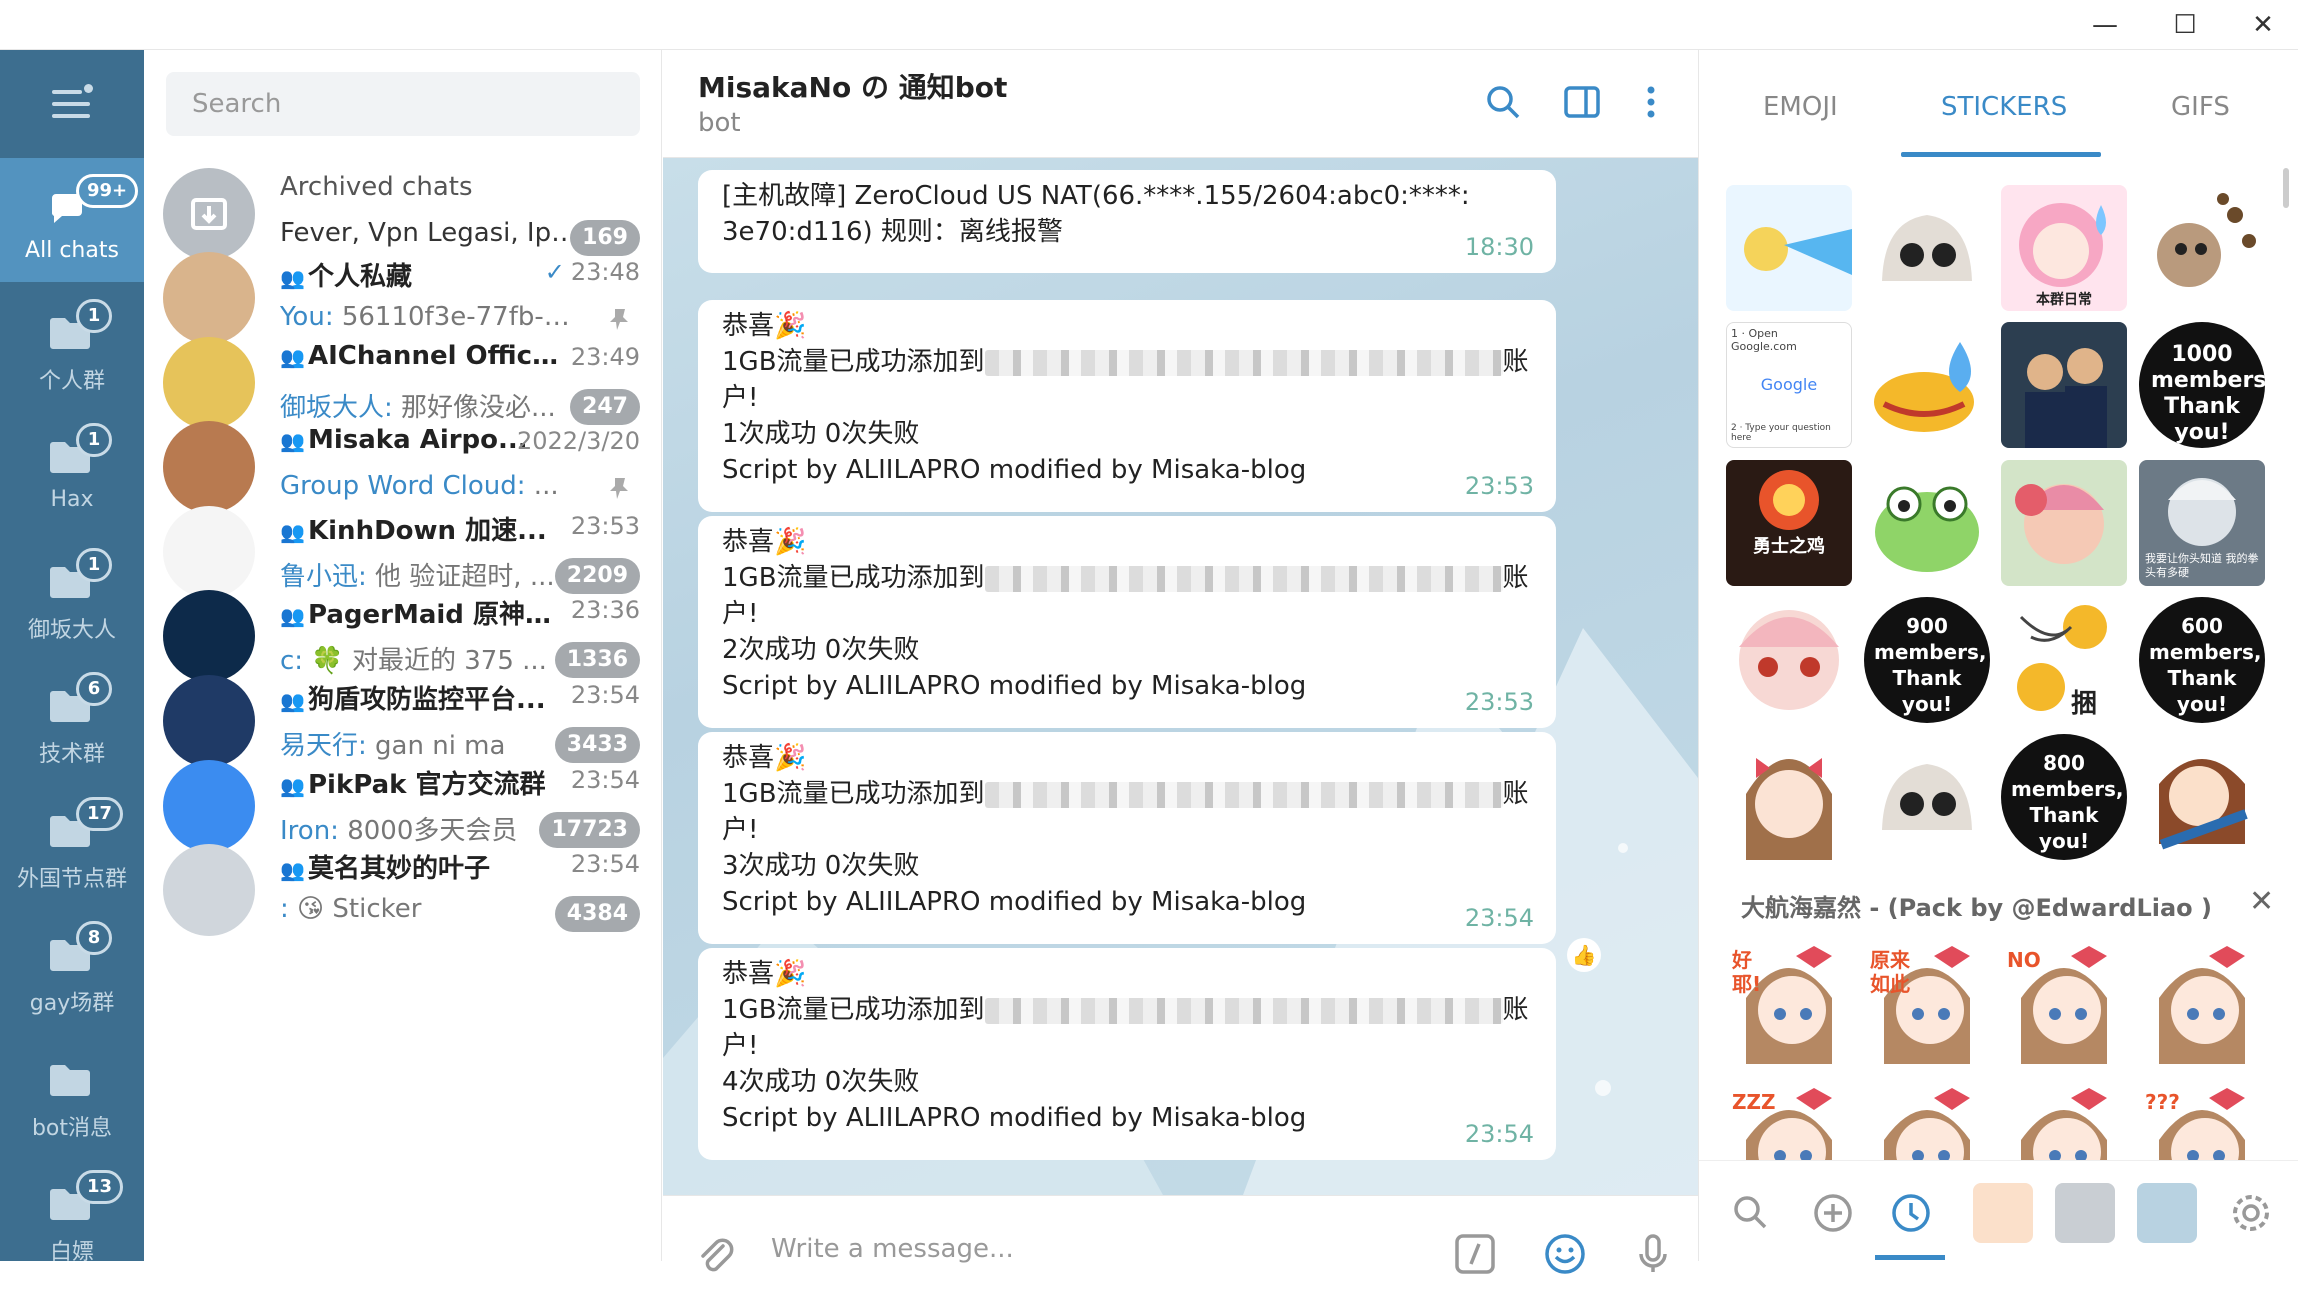  I want to click on add-stickers-icon, so click(1833, 1215).